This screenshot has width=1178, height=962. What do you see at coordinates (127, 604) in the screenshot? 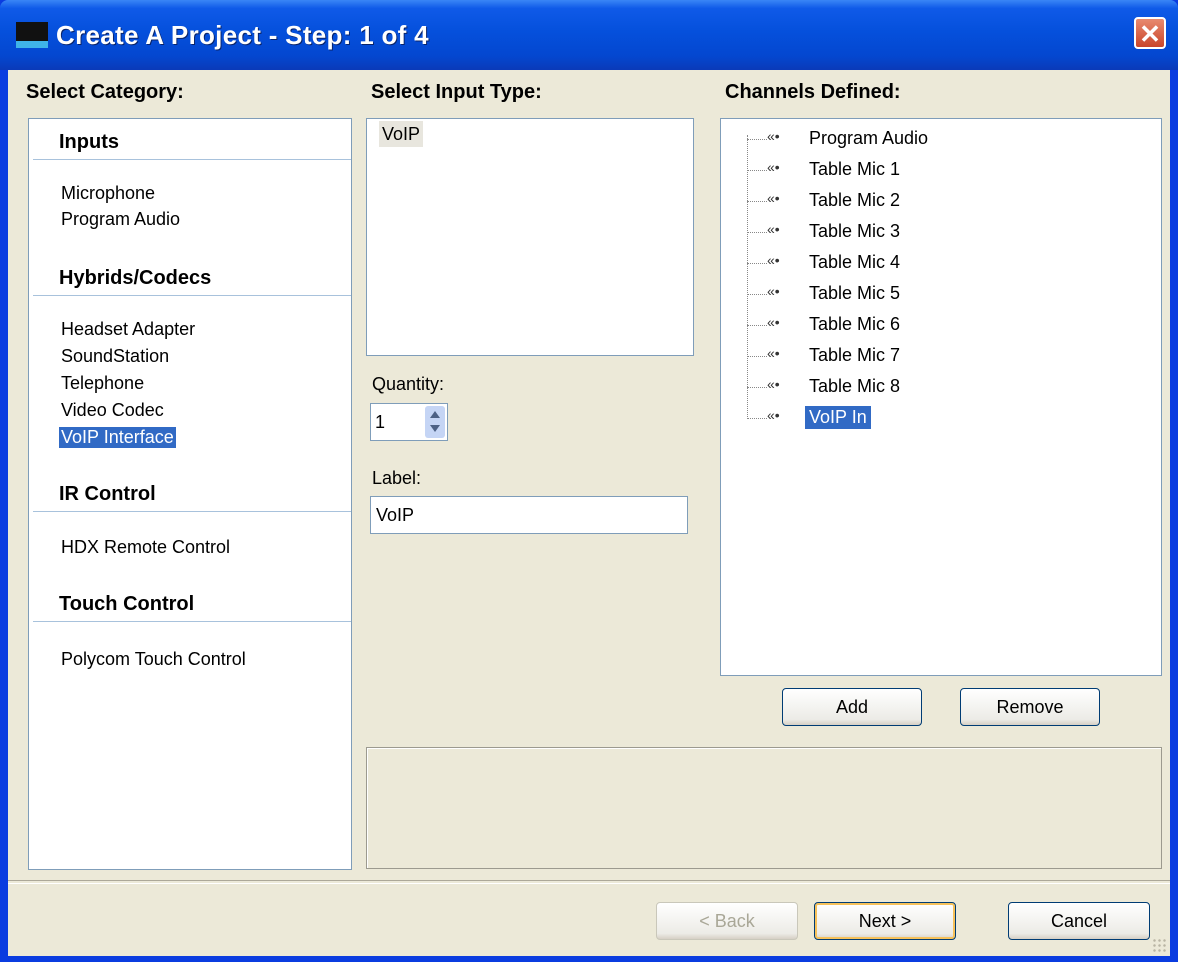
I see `category-group-heading: Touch Control` at bounding box center [127, 604].